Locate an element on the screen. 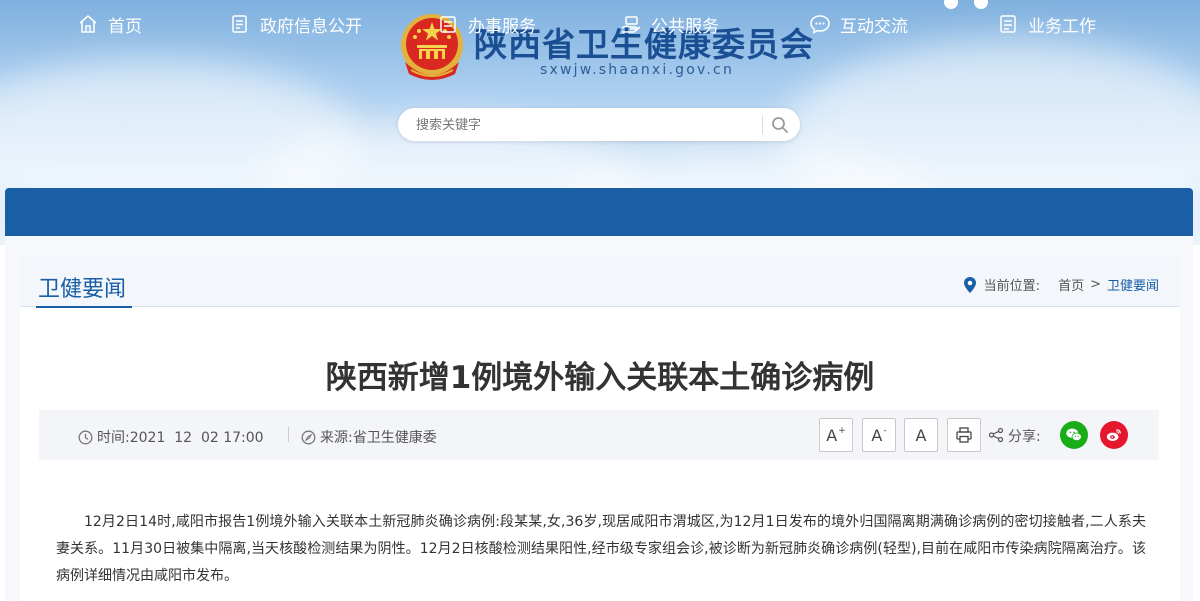 This screenshot has width=1200, height=601. briefcase-icon is located at coordinates (1008, 24).